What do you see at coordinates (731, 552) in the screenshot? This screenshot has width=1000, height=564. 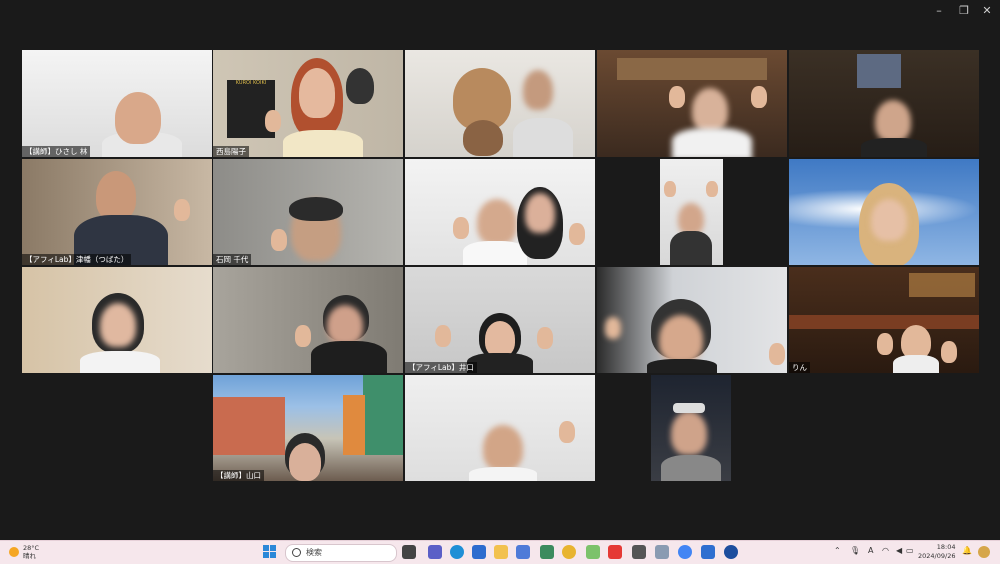 I see `zoom-icon` at bounding box center [731, 552].